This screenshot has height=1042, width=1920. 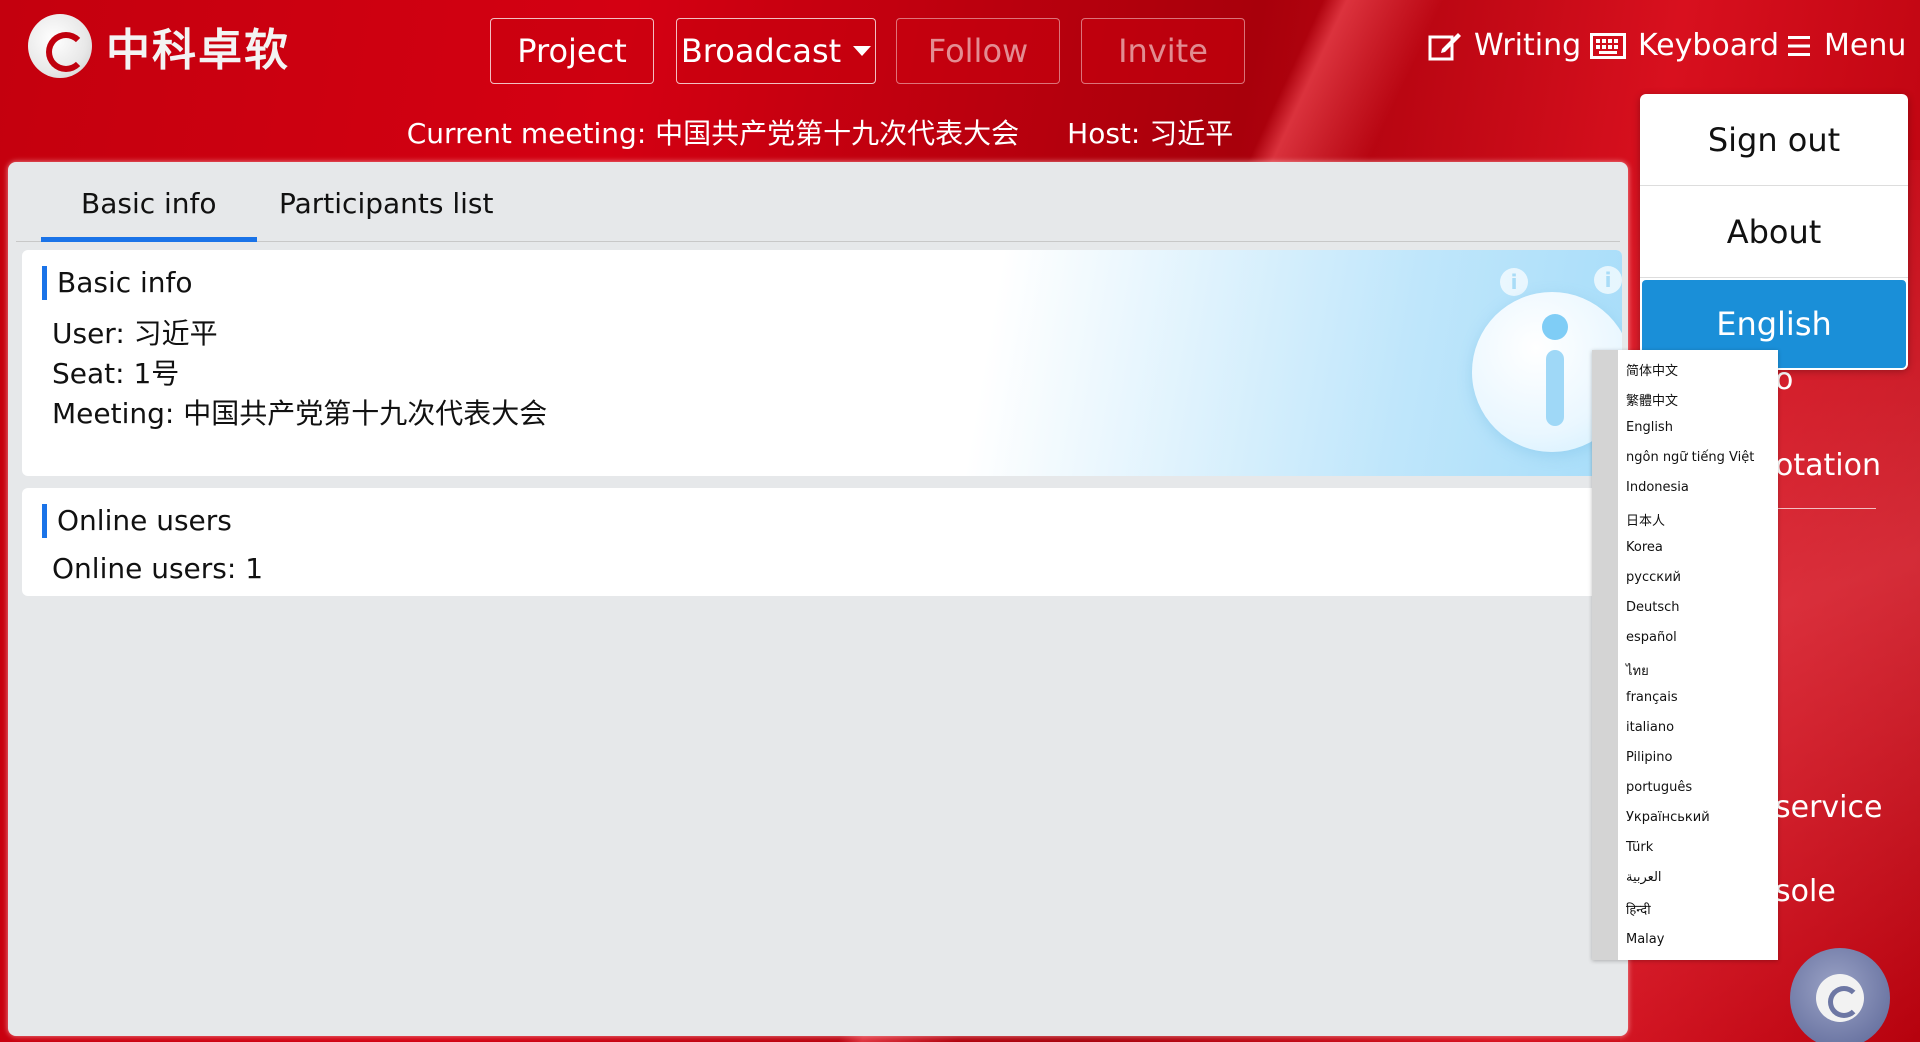 I want to click on logo: 中科卓软, so click(x=159, y=46).